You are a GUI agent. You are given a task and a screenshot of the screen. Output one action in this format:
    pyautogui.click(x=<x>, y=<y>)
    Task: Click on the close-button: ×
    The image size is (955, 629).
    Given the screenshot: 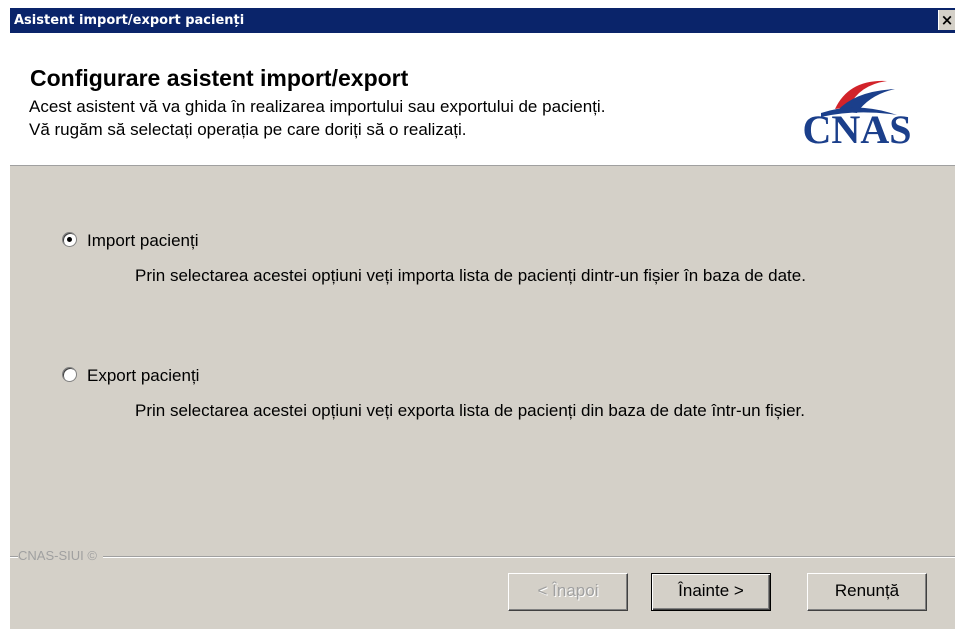 What is the action you would take?
    pyautogui.click(x=946, y=20)
    